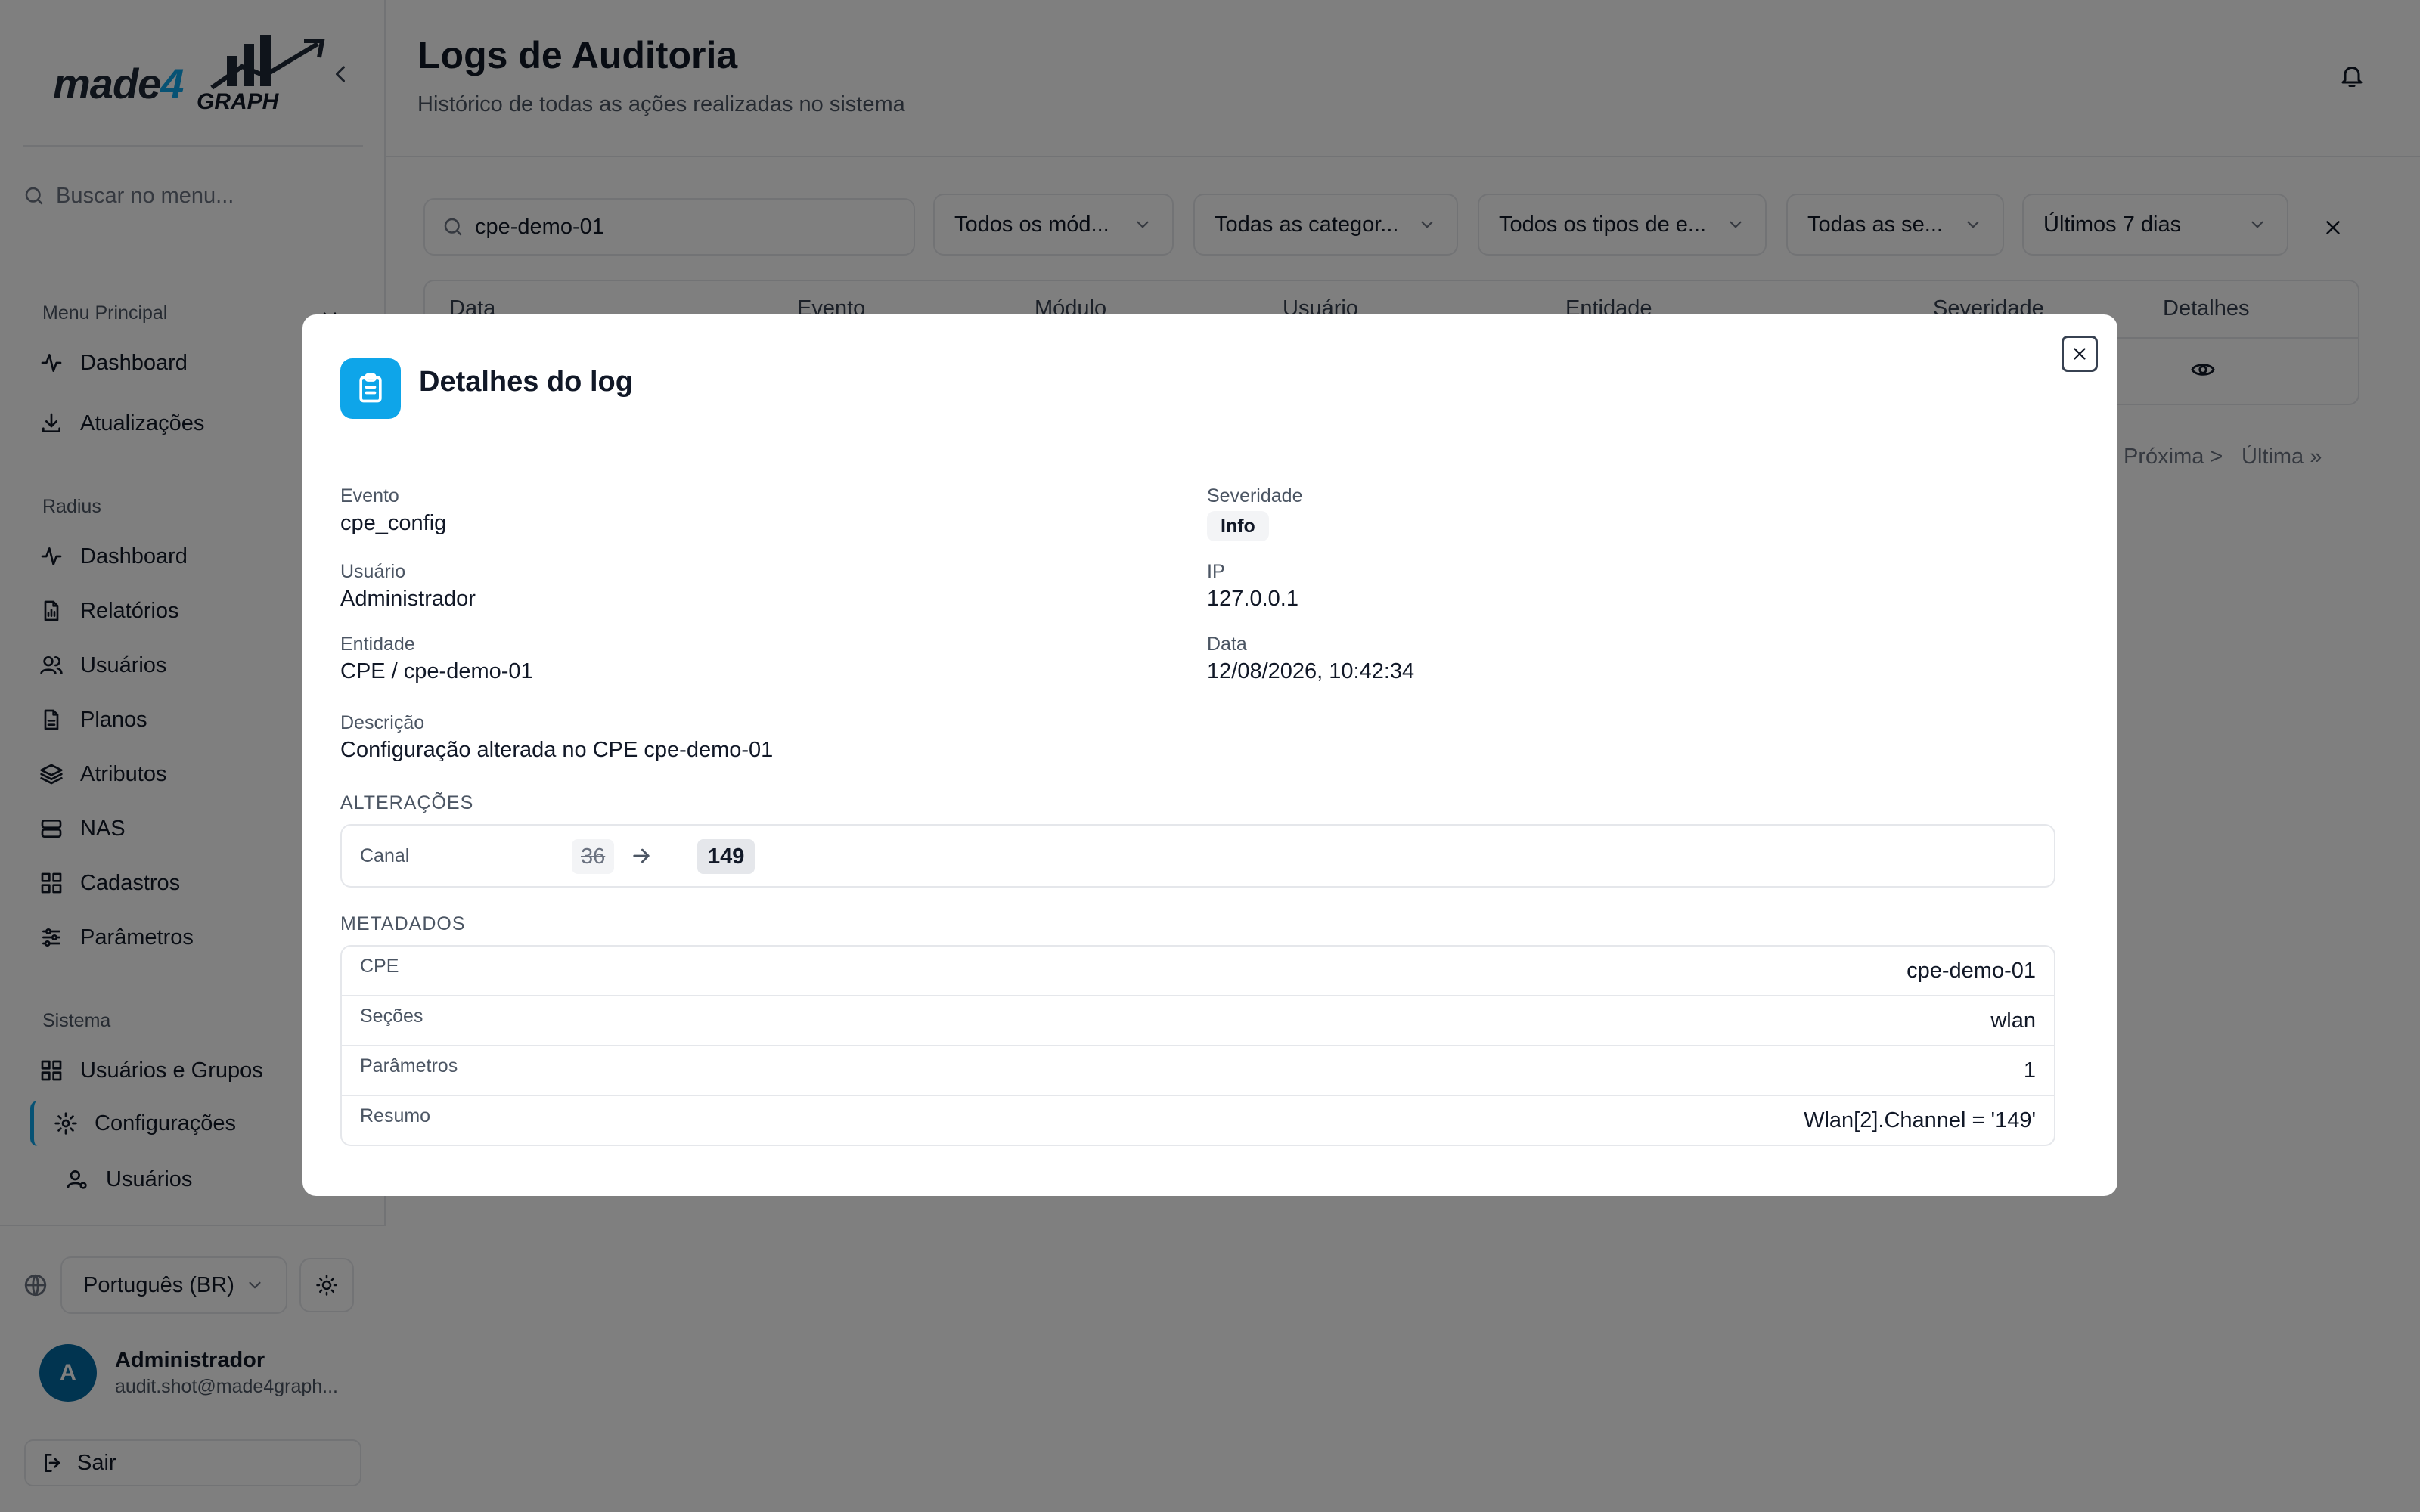 This screenshot has height=1512, width=2420. I want to click on event-label: Evento, so click(369, 496).